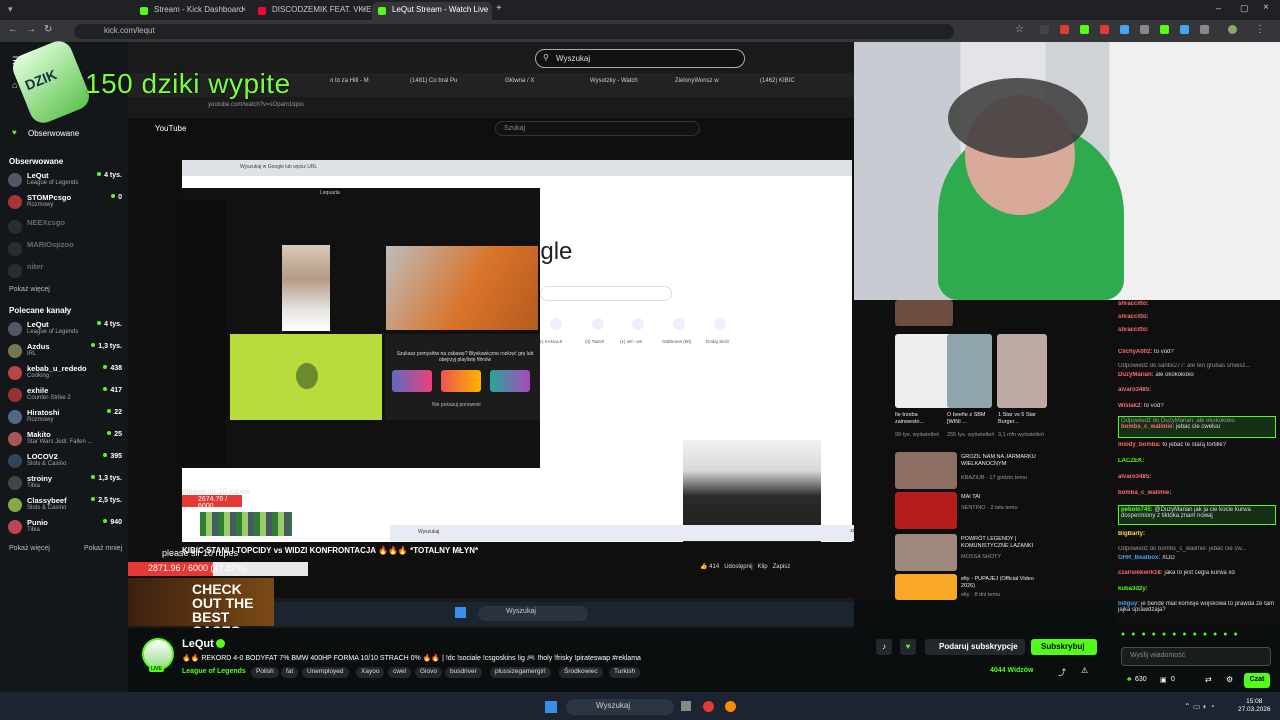 The image size is (1280, 720). What do you see at coordinates (66, 250) in the screenshot?
I see `followed-channel-offline: MARIOspzoo` at bounding box center [66, 250].